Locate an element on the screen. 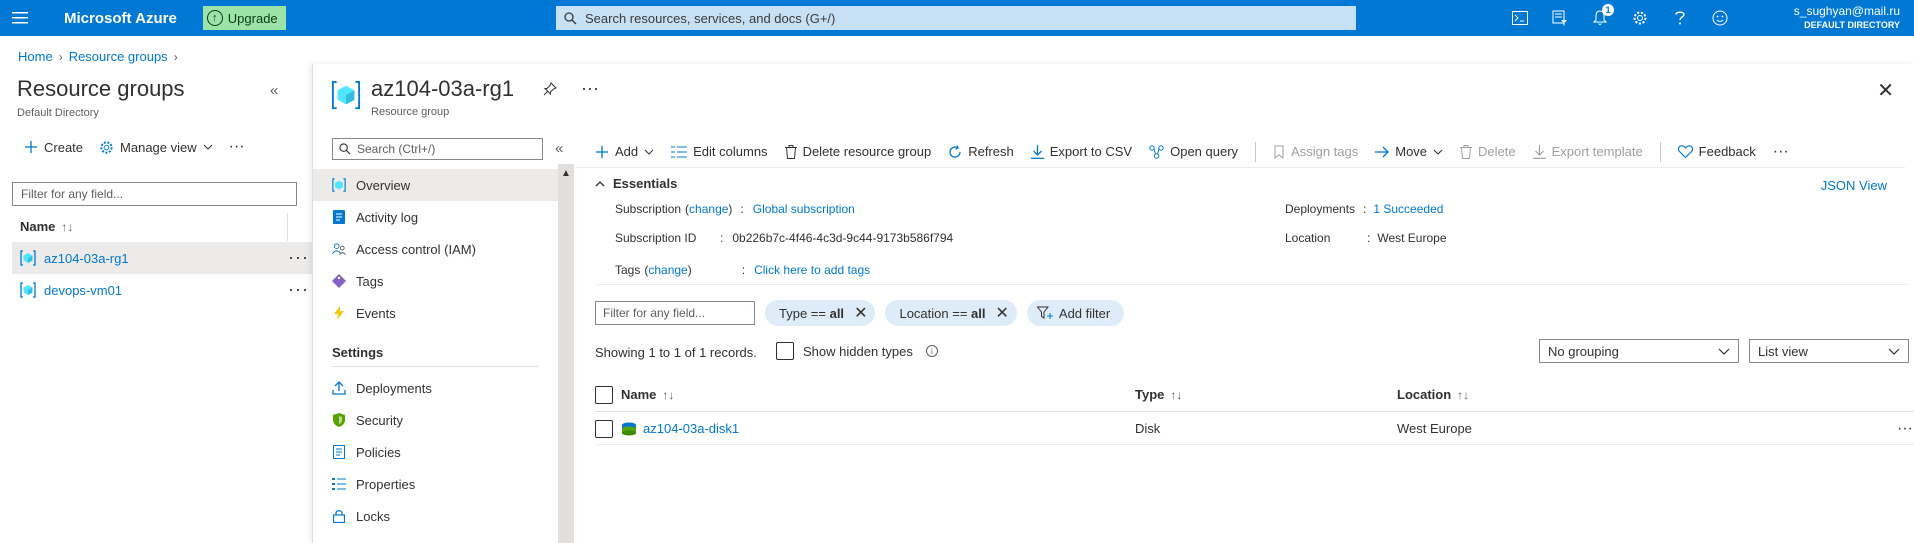 This screenshot has height=543, width=1914. show-hidden-types: Show hidden types i is located at coordinates (857, 351).